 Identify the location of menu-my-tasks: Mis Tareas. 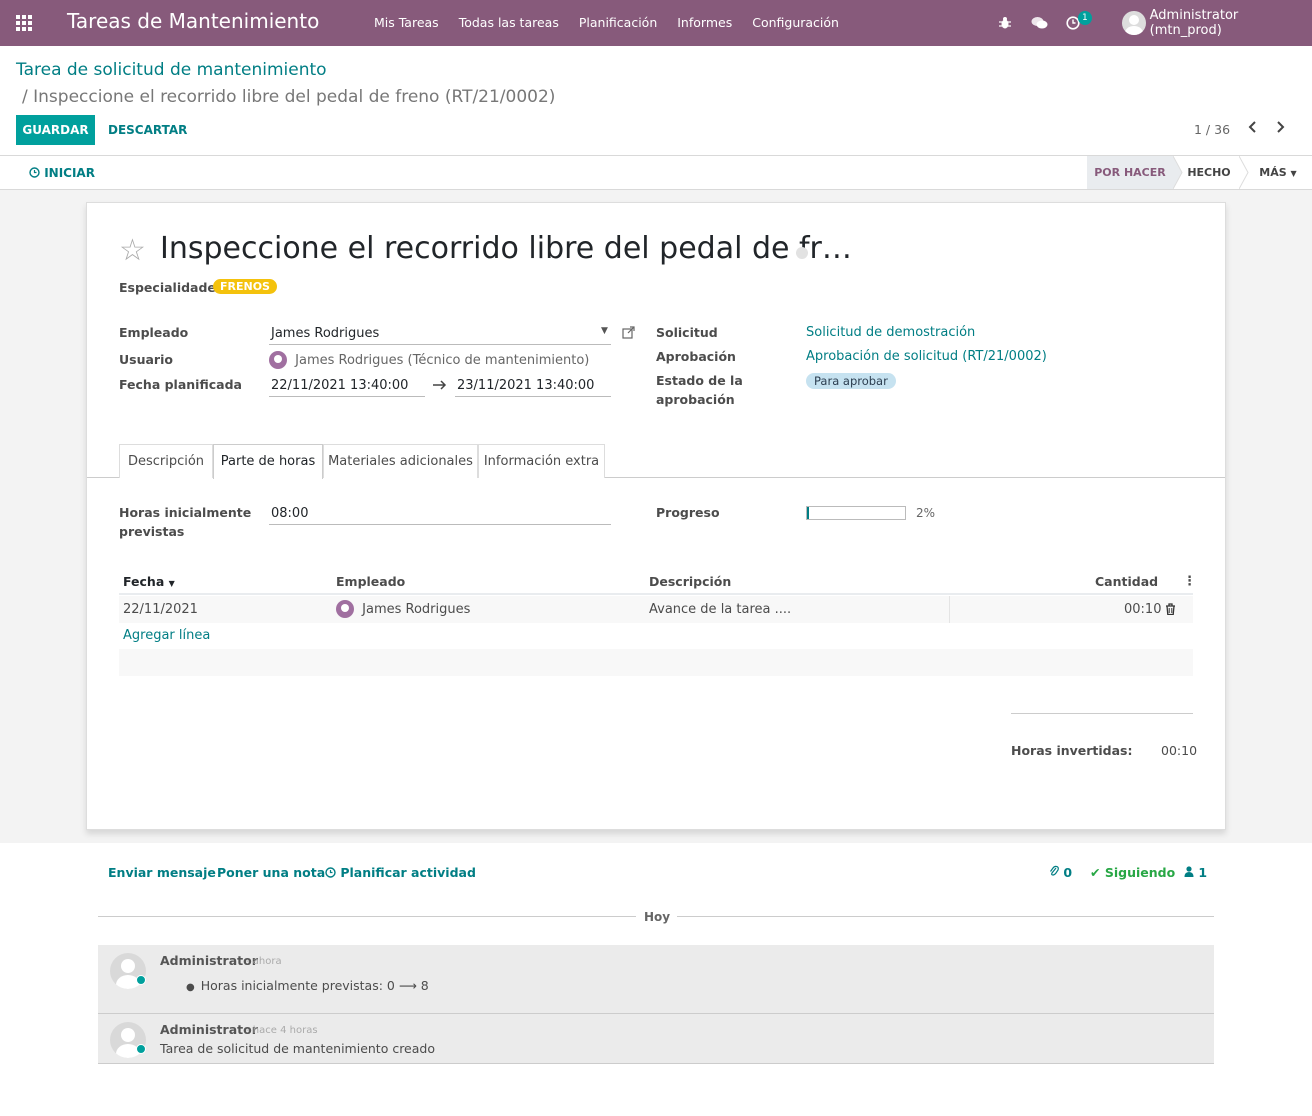
(406, 22).